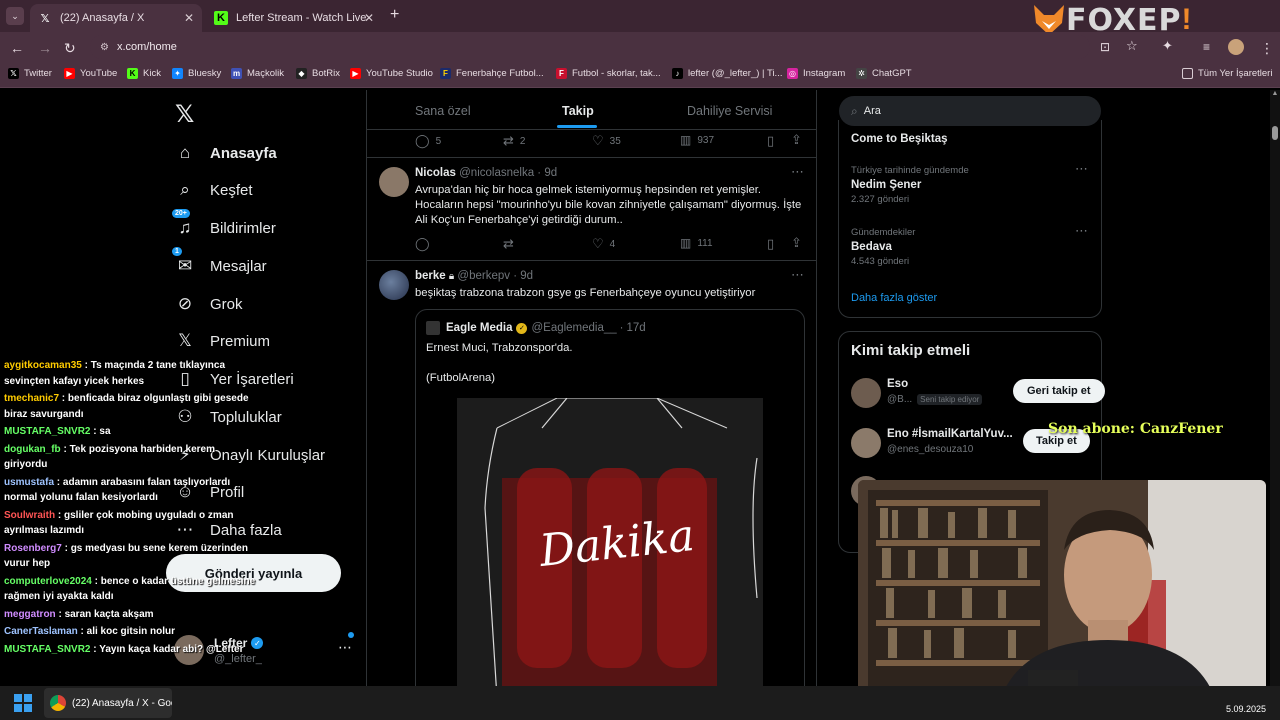  I want to click on follows-you-badge: Seni takip ediyor, so click(950, 399).